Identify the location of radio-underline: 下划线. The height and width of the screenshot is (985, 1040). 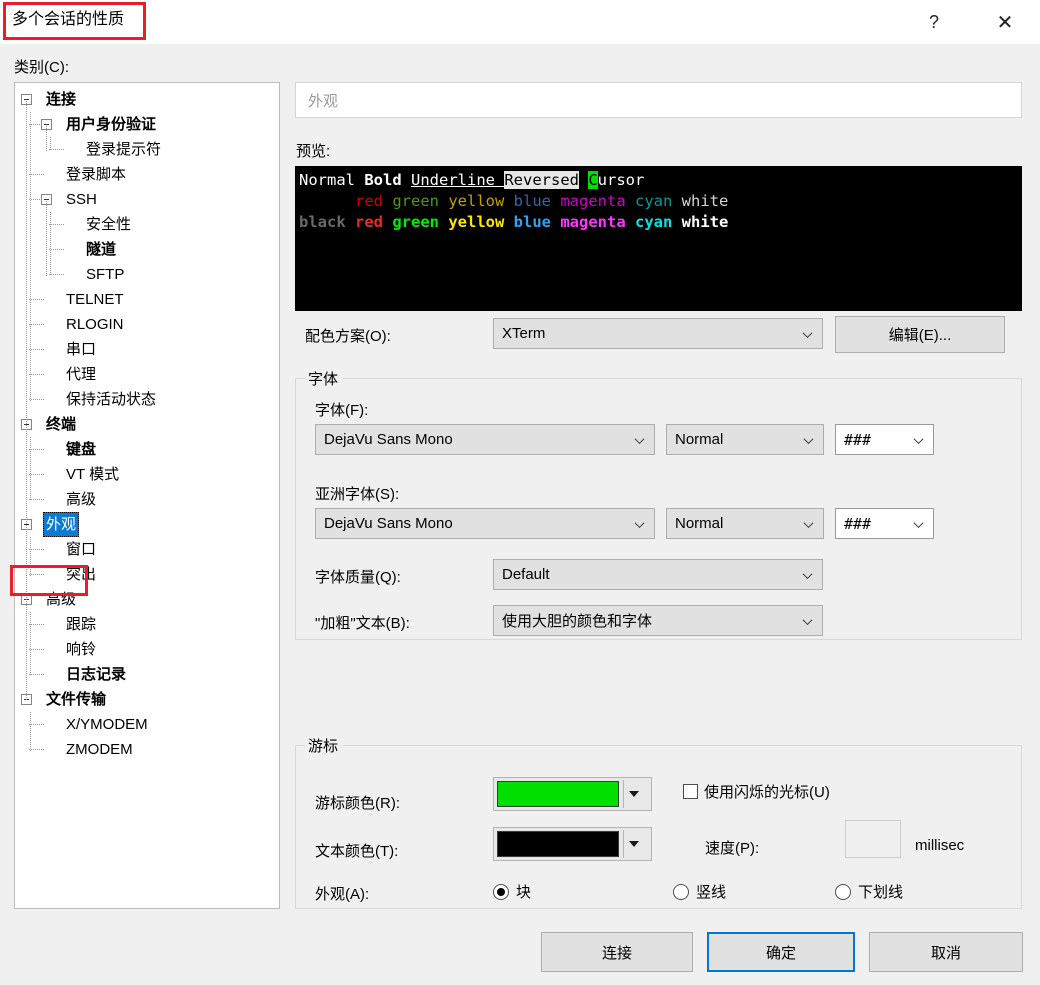
(869, 891).